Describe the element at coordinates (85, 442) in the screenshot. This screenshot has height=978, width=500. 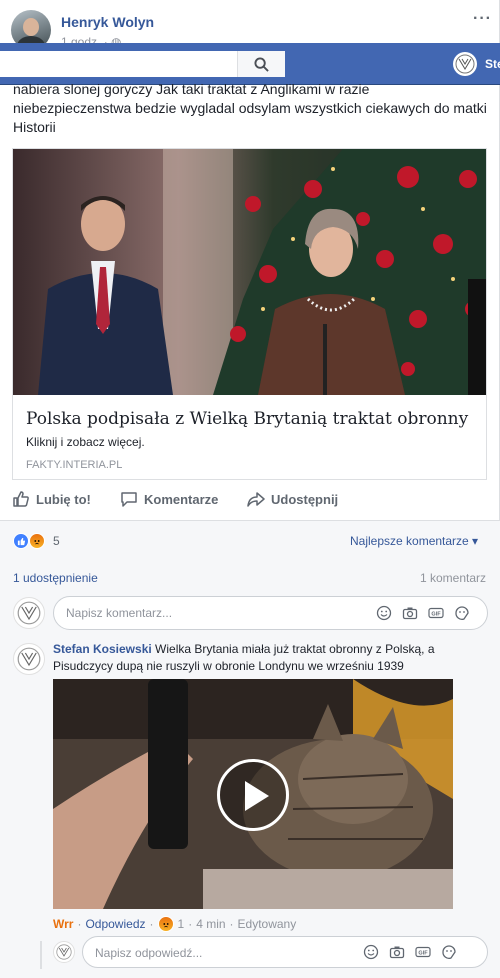
I see `link-subtitle: Kliknij i zobacz więcej.` at that location.